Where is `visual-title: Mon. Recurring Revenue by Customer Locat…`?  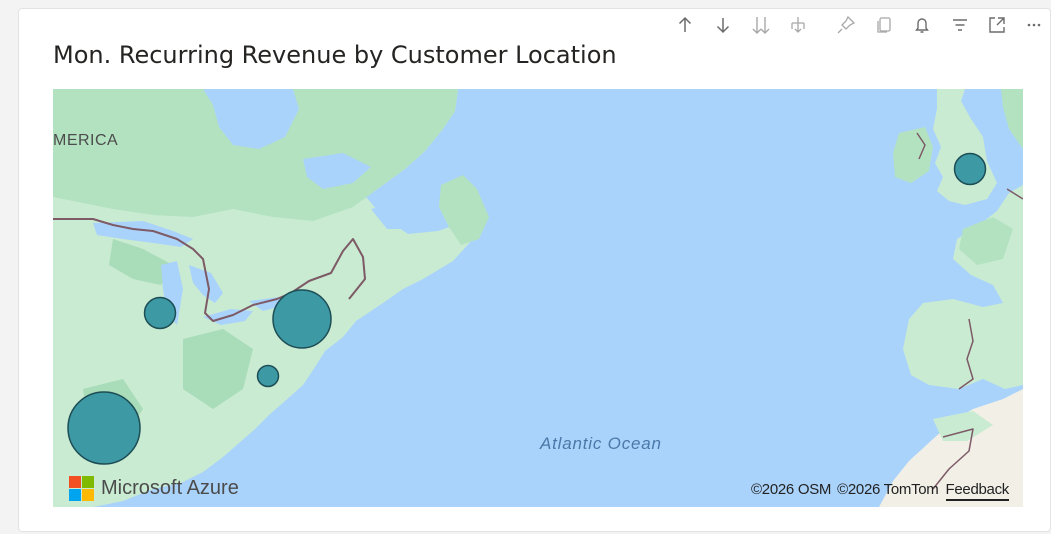
visual-title: Mon. Recurring Revenue by Customer Locat… is located at coordinates (335, 55).